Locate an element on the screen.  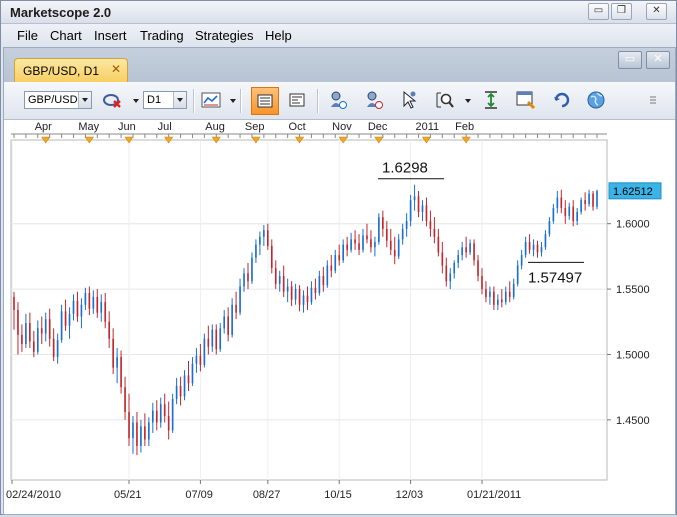
template-icon is located at coordinates (526, 100).